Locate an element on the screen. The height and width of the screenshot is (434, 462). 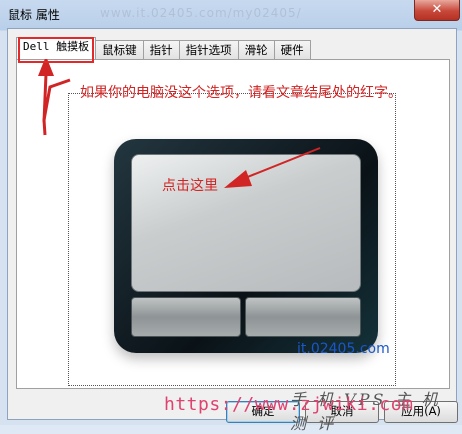
arrow-up-to-tab is located at coordinates (54, 96).